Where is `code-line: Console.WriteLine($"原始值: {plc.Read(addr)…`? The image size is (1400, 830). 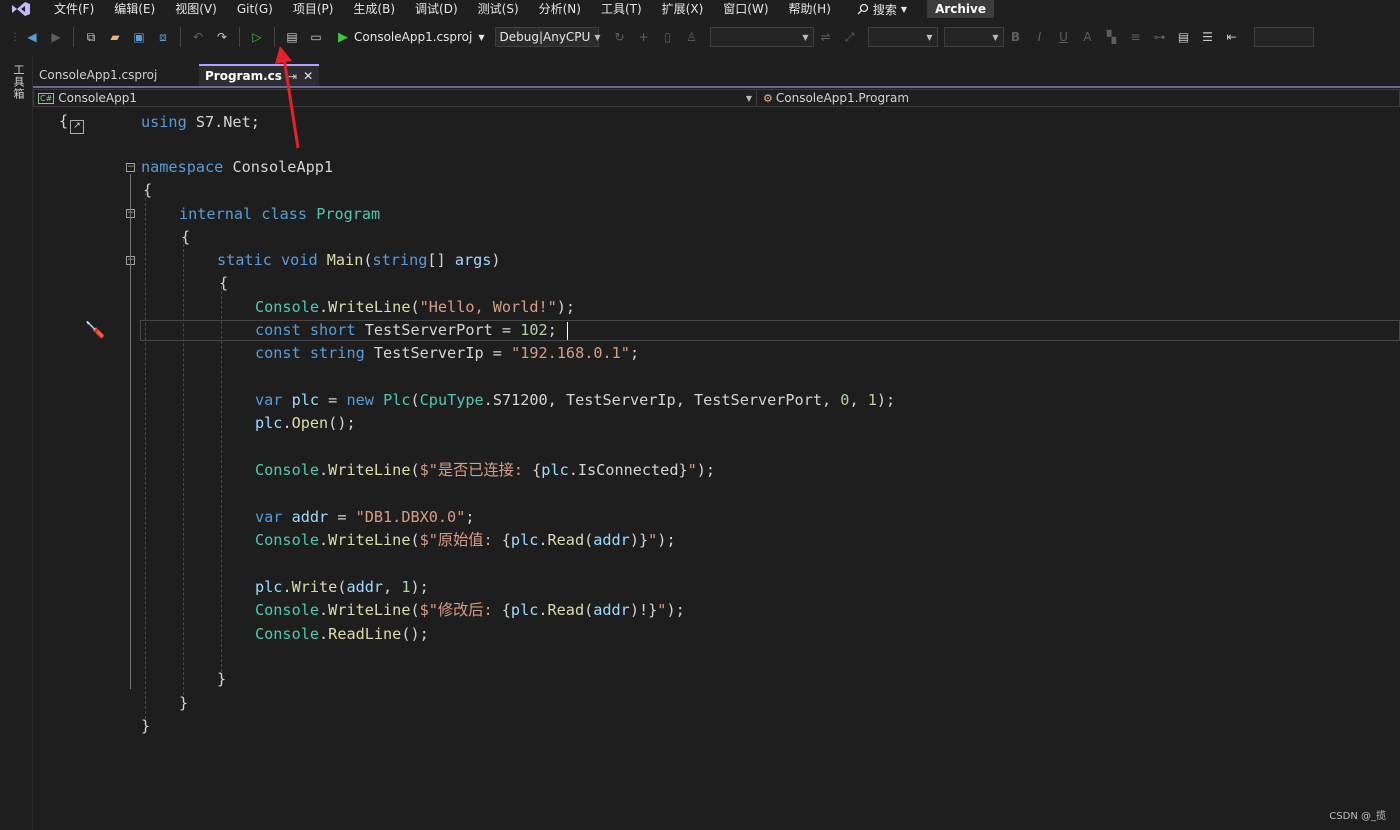 code-line: Console.WriteLine($"原始值: {plc.Read(addr)… is located at coordinates (465, 540).